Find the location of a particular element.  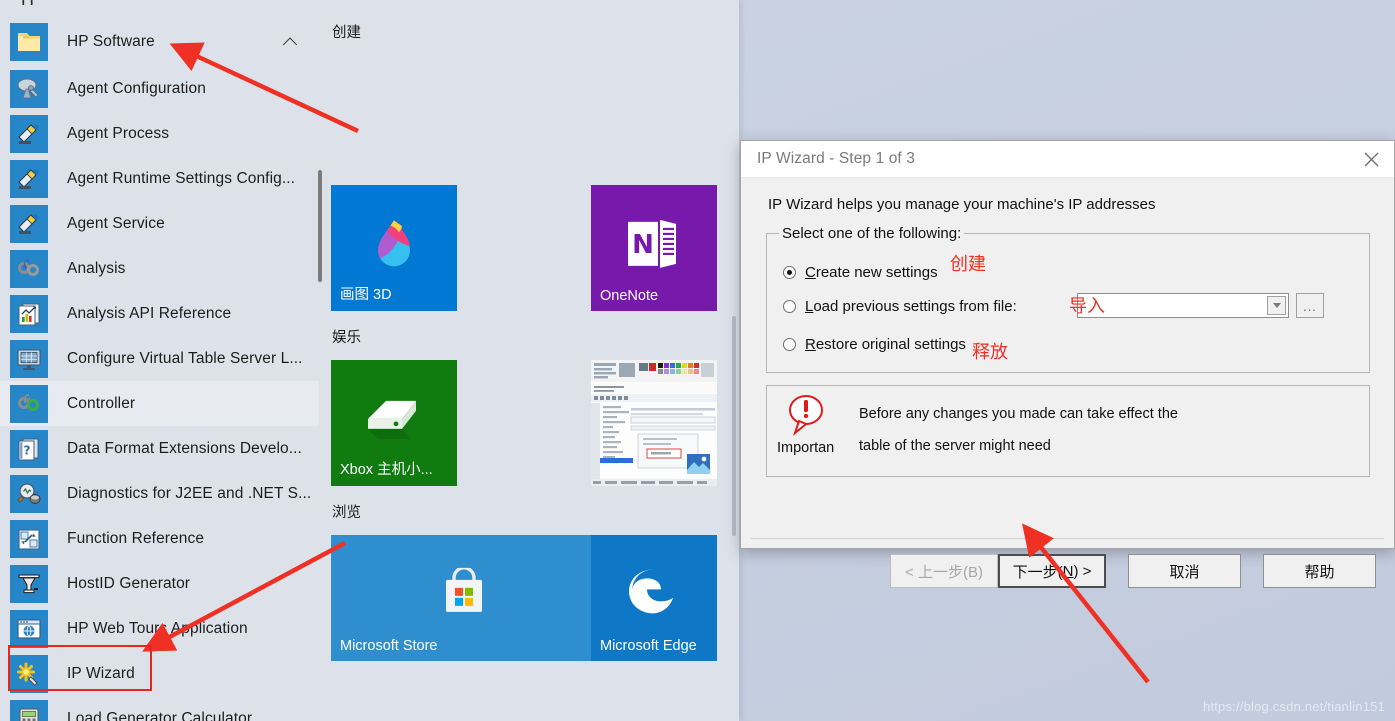

onenote-icon: N is located at coordinates (654, 244).